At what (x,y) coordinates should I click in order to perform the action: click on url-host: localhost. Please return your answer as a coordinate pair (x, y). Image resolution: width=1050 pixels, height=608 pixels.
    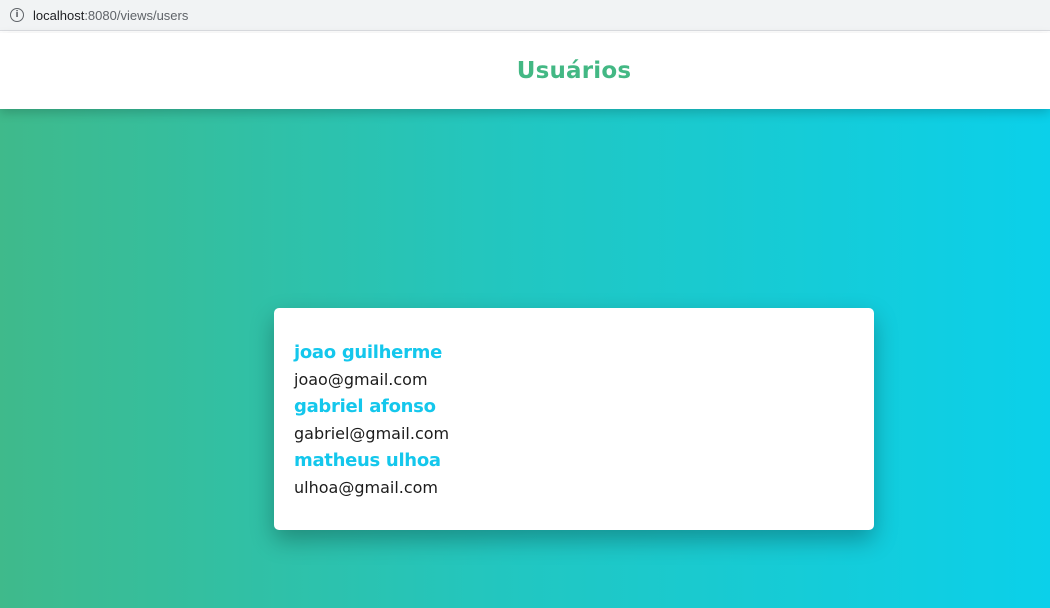
    Looking at the image, I should click on (59, 15).